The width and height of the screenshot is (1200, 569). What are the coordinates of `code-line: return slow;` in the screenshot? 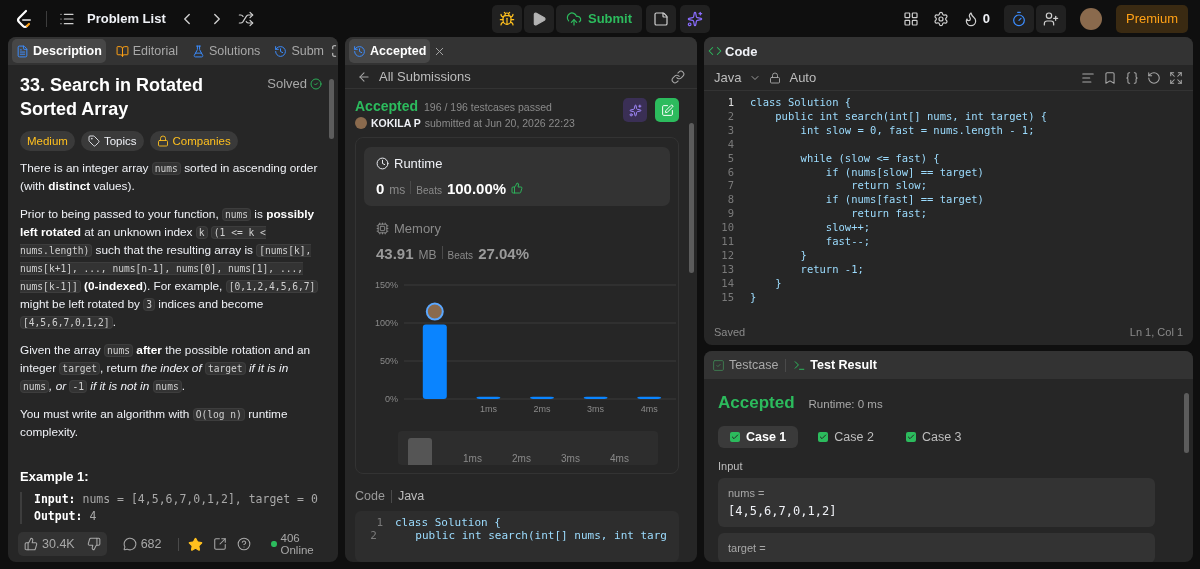 It's located at (888, 186).